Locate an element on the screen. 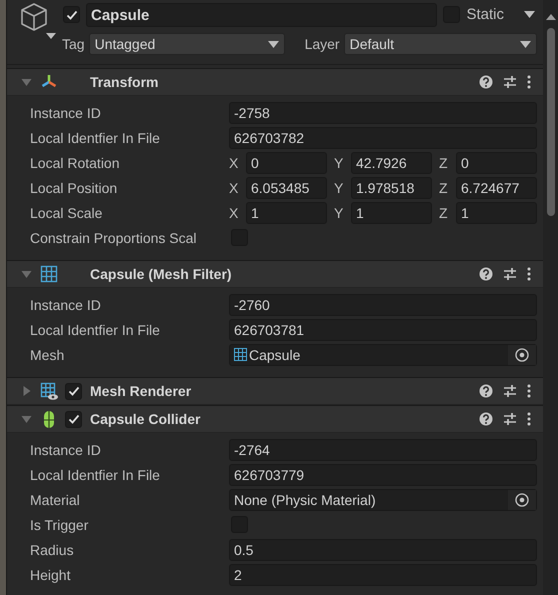 This screenshot has height=595, width=558. grid-eye-icon is located at coordinates (49, 391).